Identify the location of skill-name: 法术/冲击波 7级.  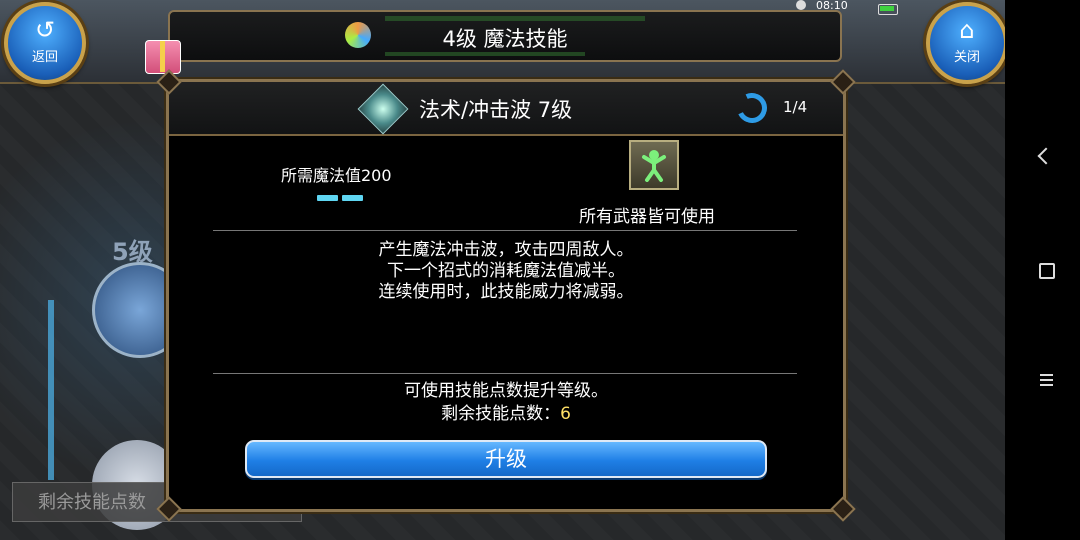
(496, 110).